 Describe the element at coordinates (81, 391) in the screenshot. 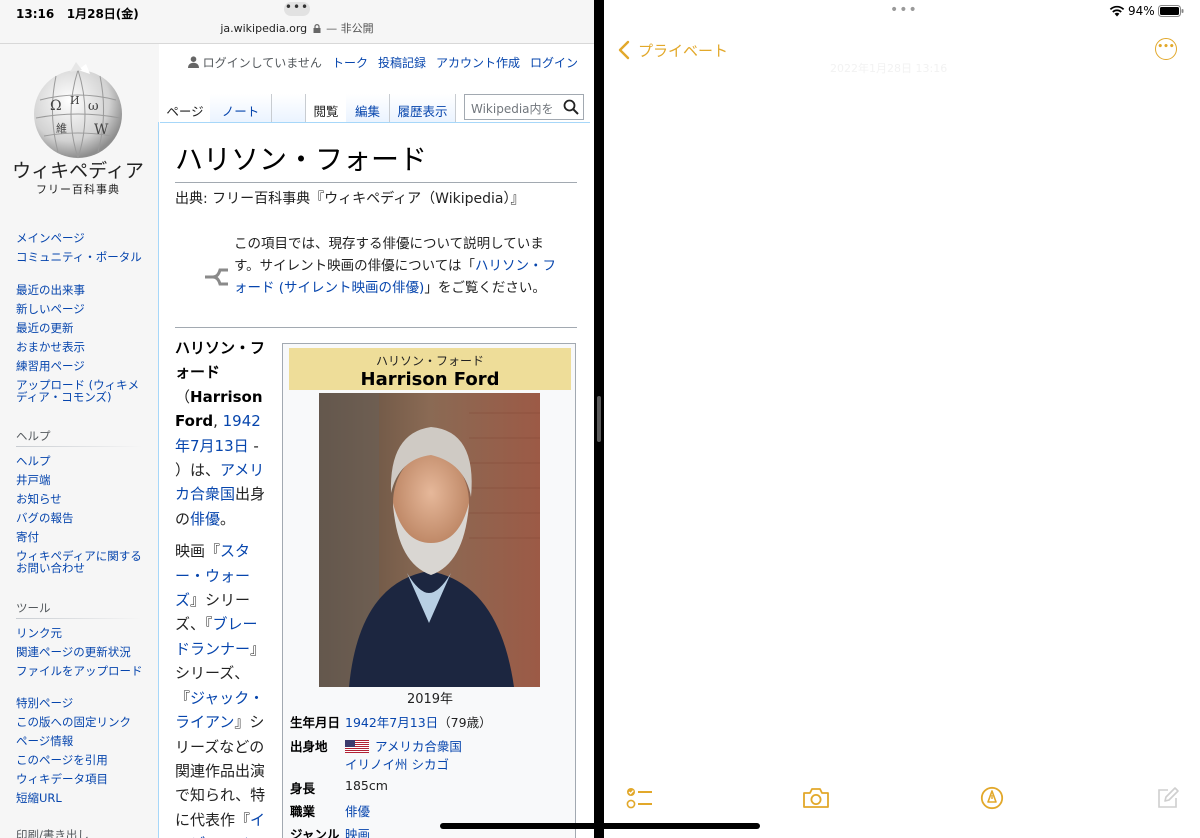

I see `sidebar-item-upload-commons: アップロード (ウィキメディア・コモンズ)` at that location.